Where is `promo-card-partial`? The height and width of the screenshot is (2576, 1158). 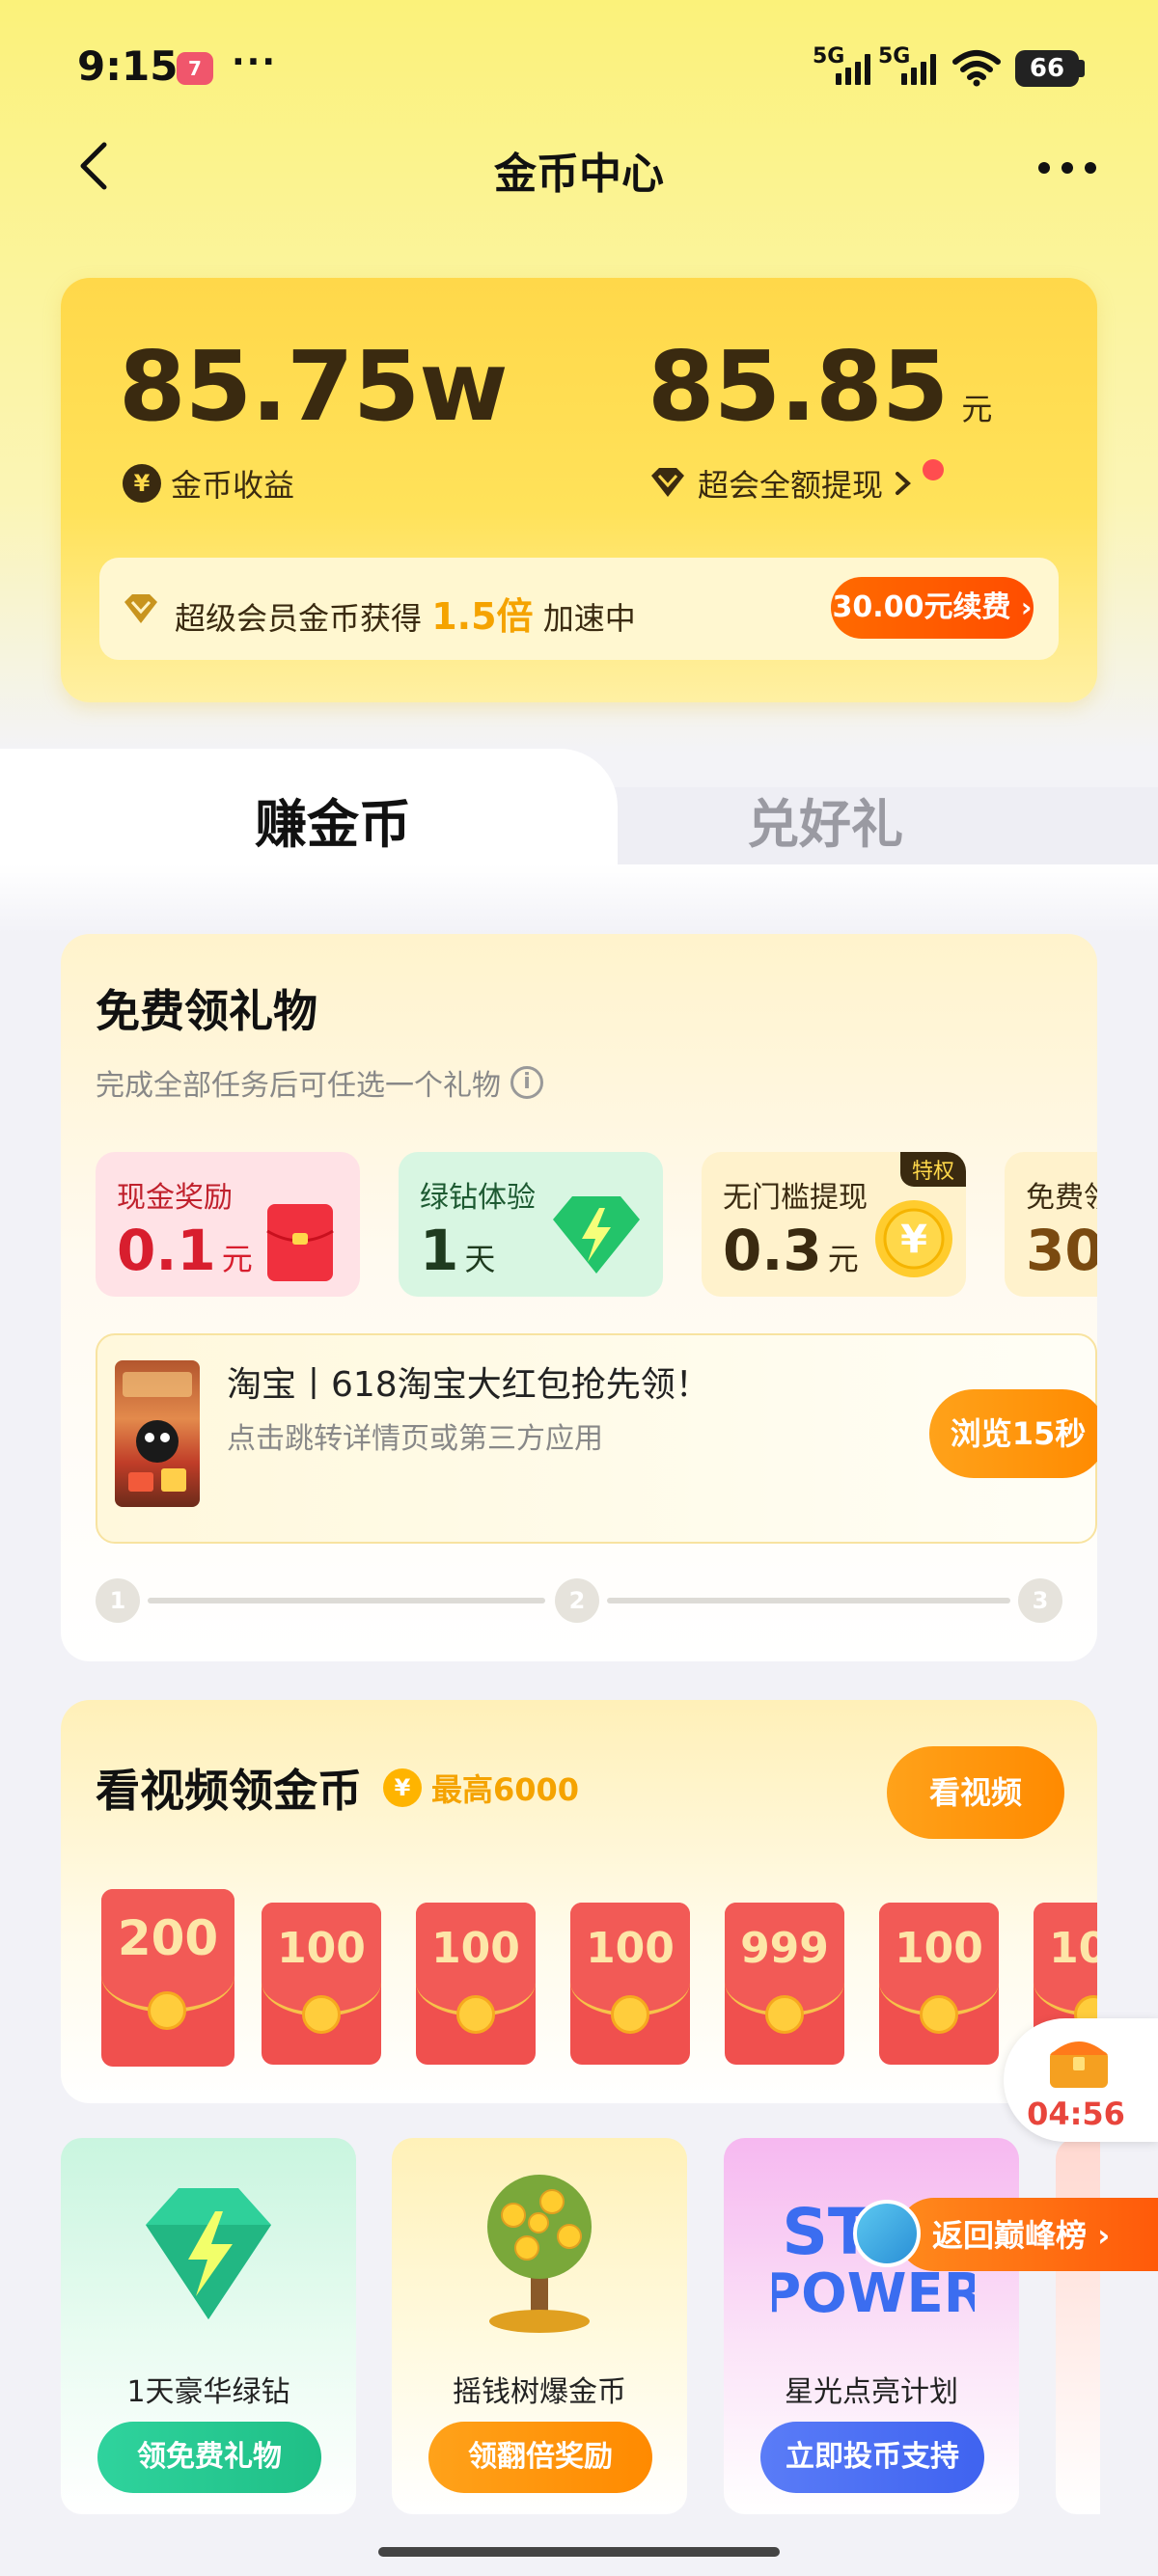 promo-card-partial is located at coordinates (1078, 2326).